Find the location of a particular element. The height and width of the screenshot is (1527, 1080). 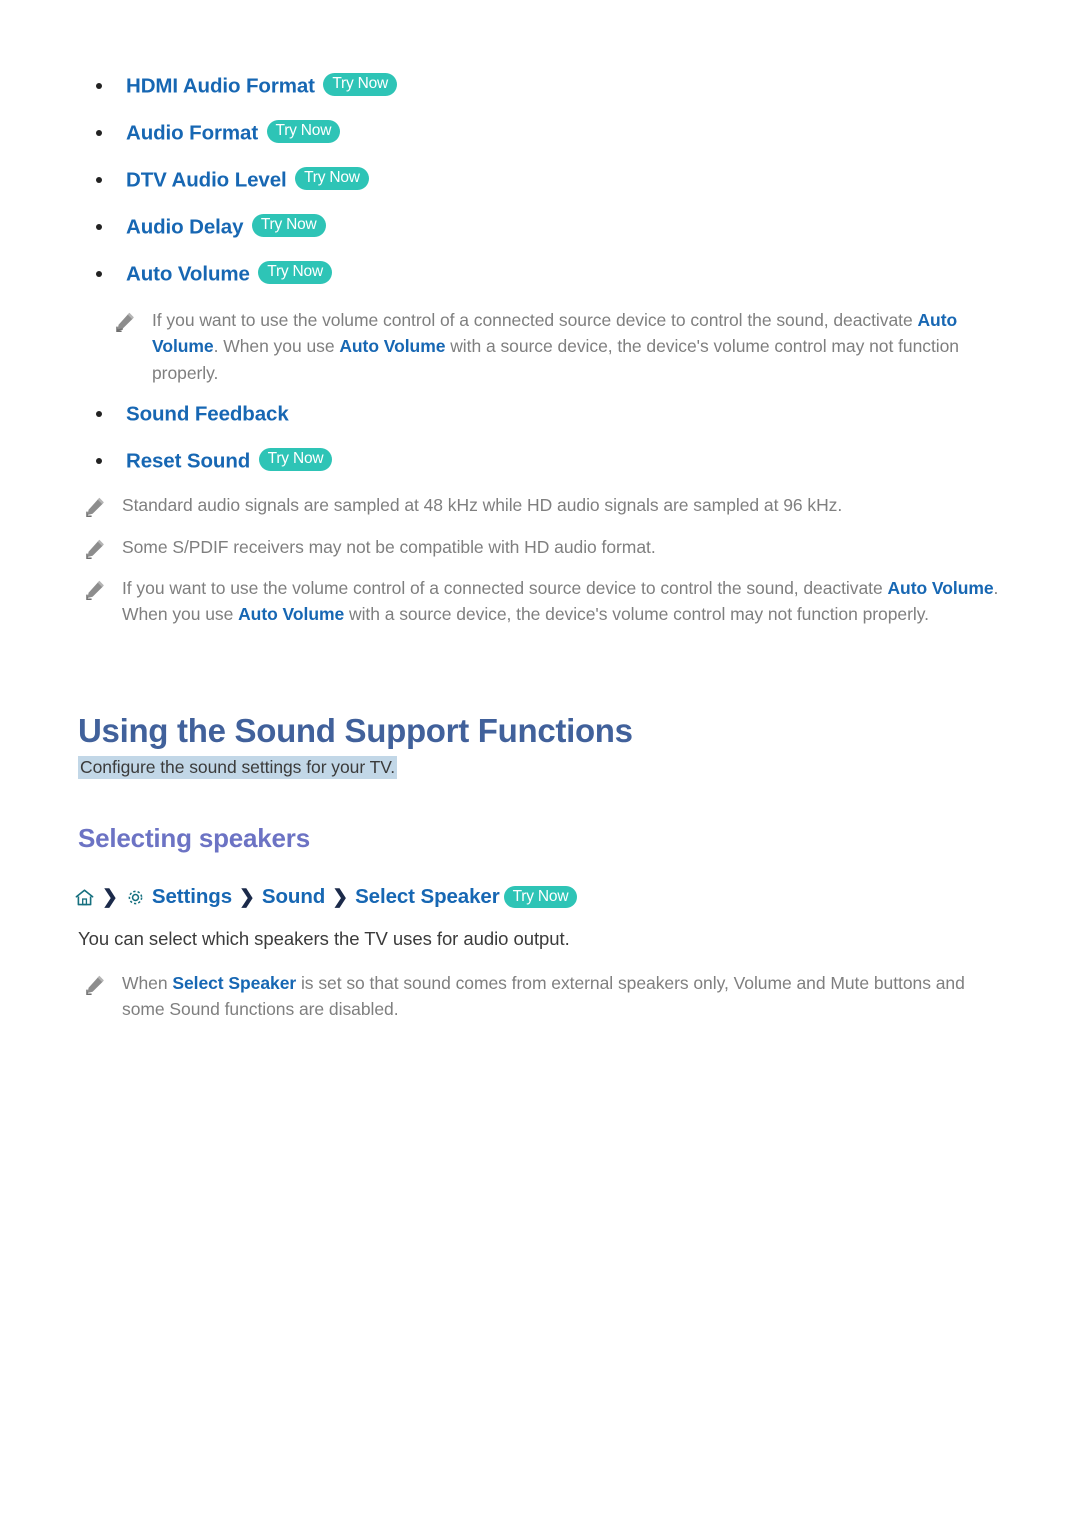

list-item: Sound Feedback is located at coordinates (538, 413).